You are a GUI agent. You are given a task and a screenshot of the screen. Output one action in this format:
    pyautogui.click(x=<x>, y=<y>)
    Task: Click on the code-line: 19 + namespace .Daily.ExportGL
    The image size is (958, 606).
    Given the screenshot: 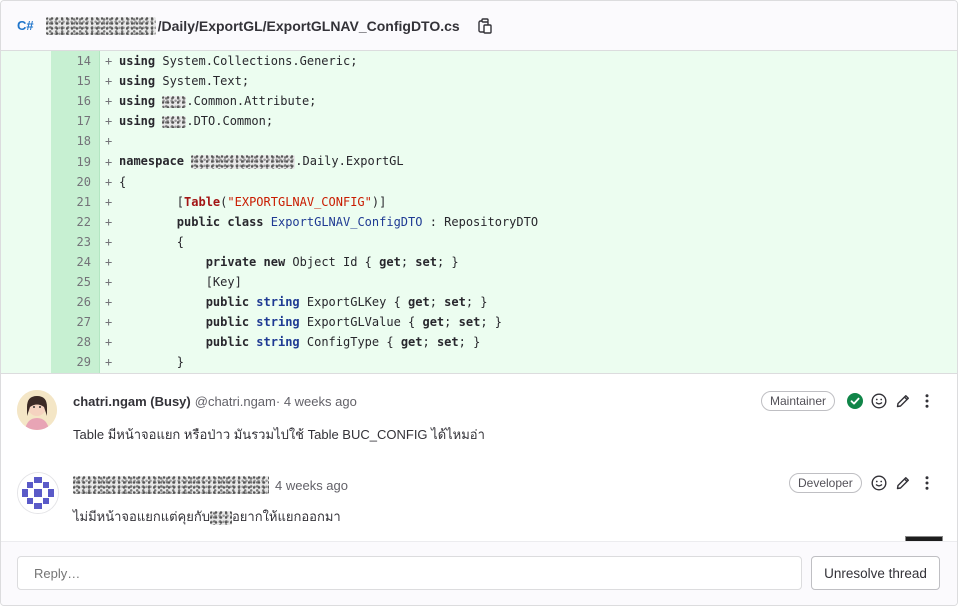 What is the action you would take?
    pyautogui.click(x=479, y=161)
    